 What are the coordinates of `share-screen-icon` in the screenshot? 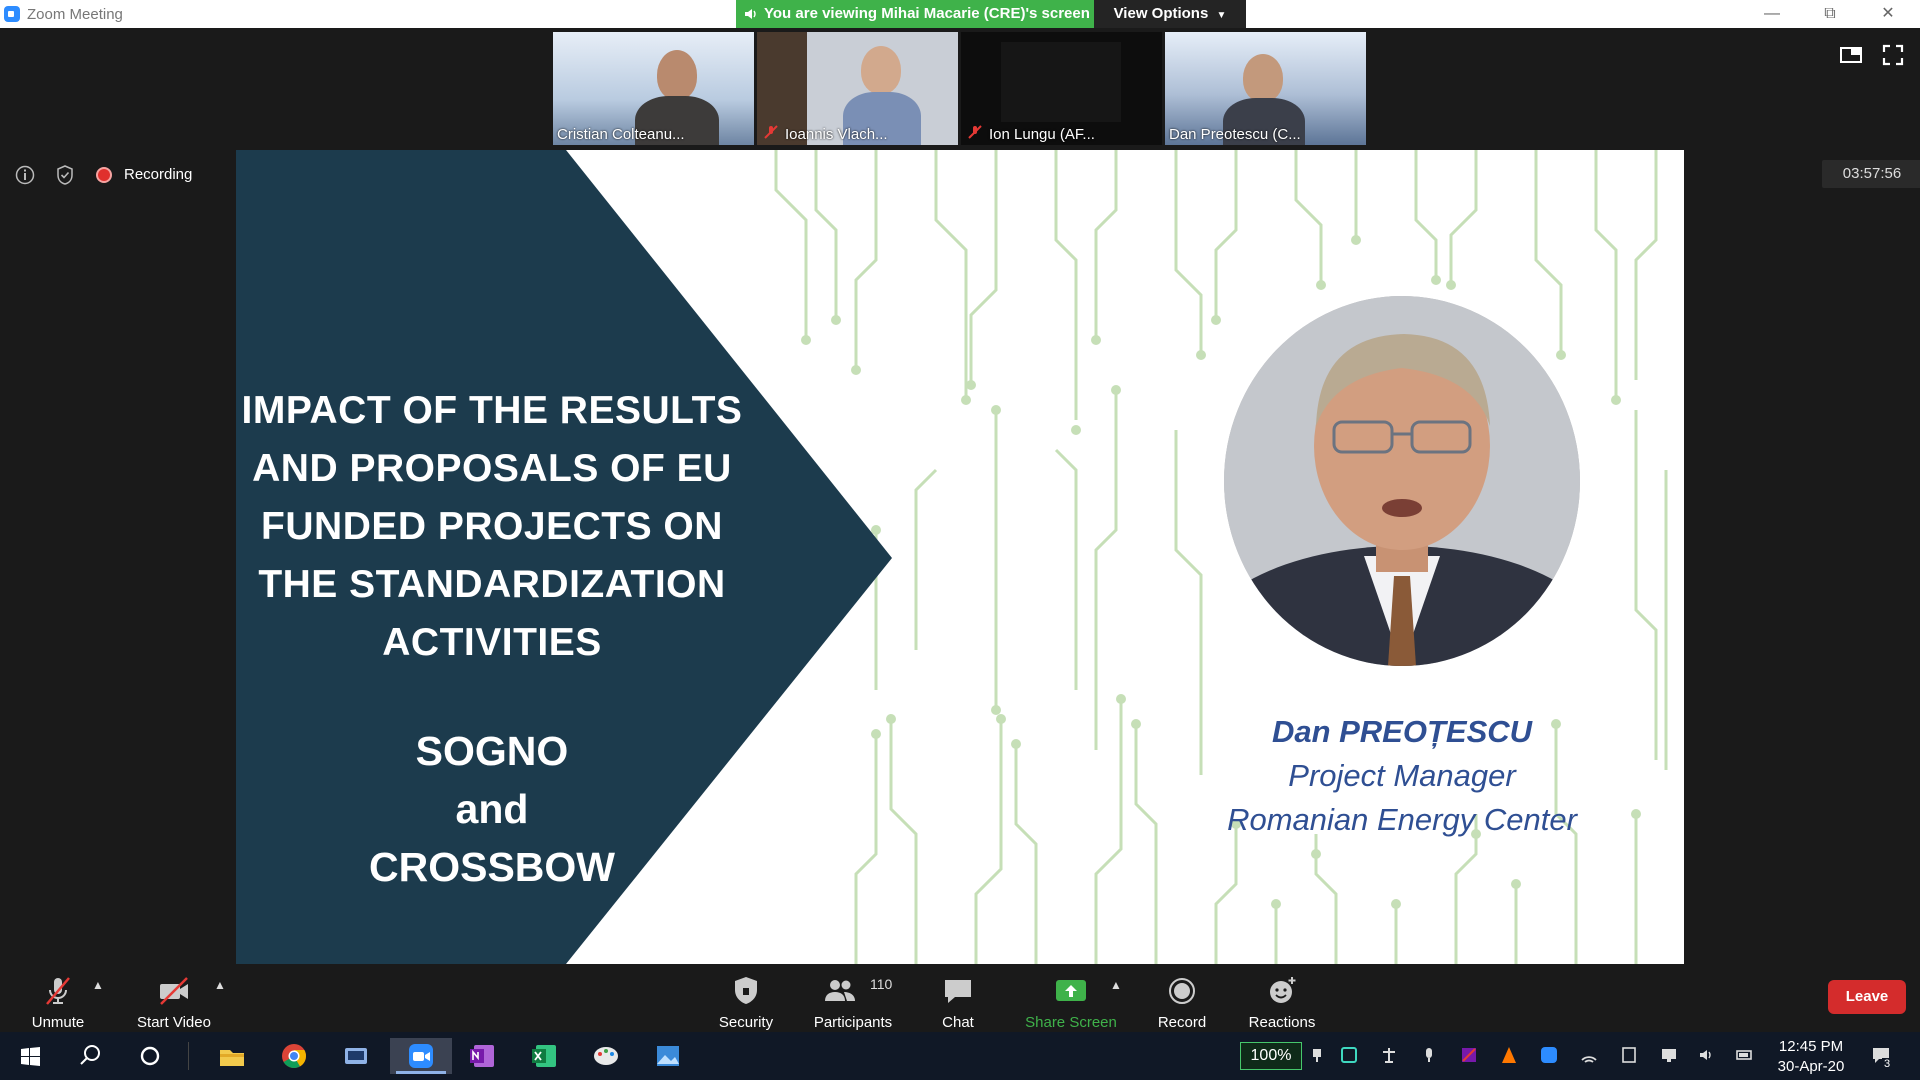 It's located at (1071, 990).